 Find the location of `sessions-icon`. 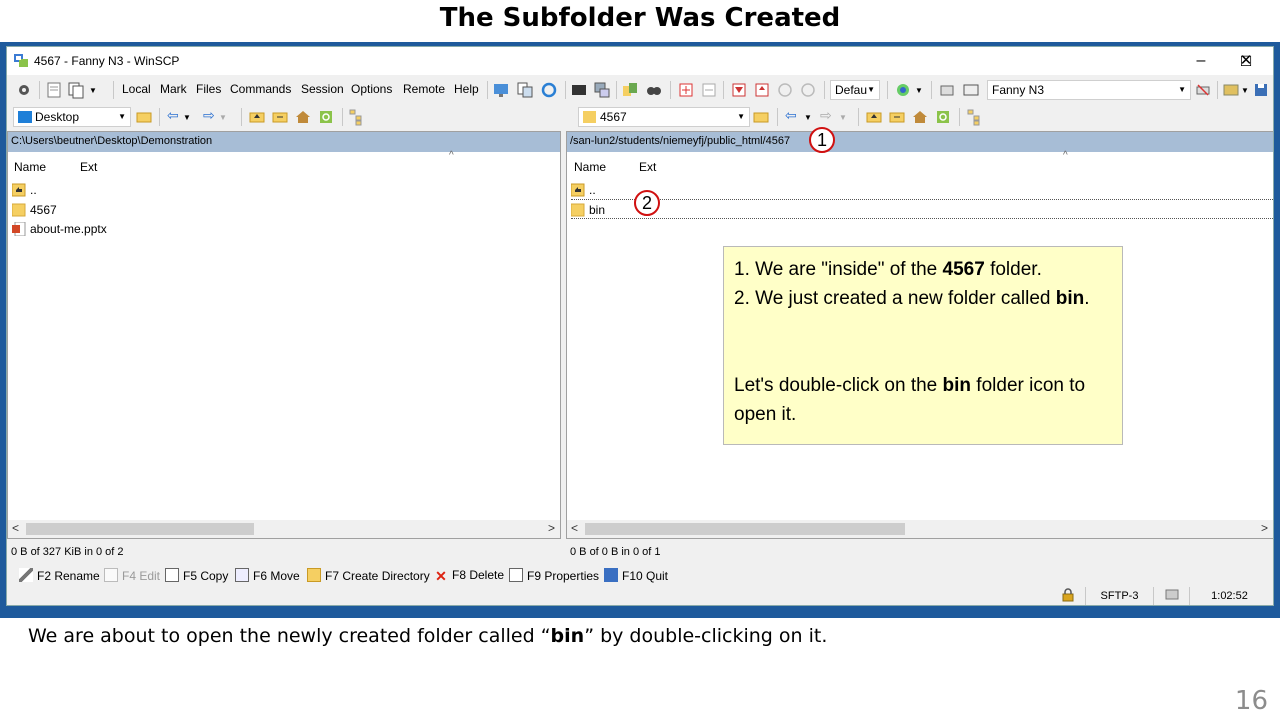

sessions-icon is located at coordinates (971, 90).